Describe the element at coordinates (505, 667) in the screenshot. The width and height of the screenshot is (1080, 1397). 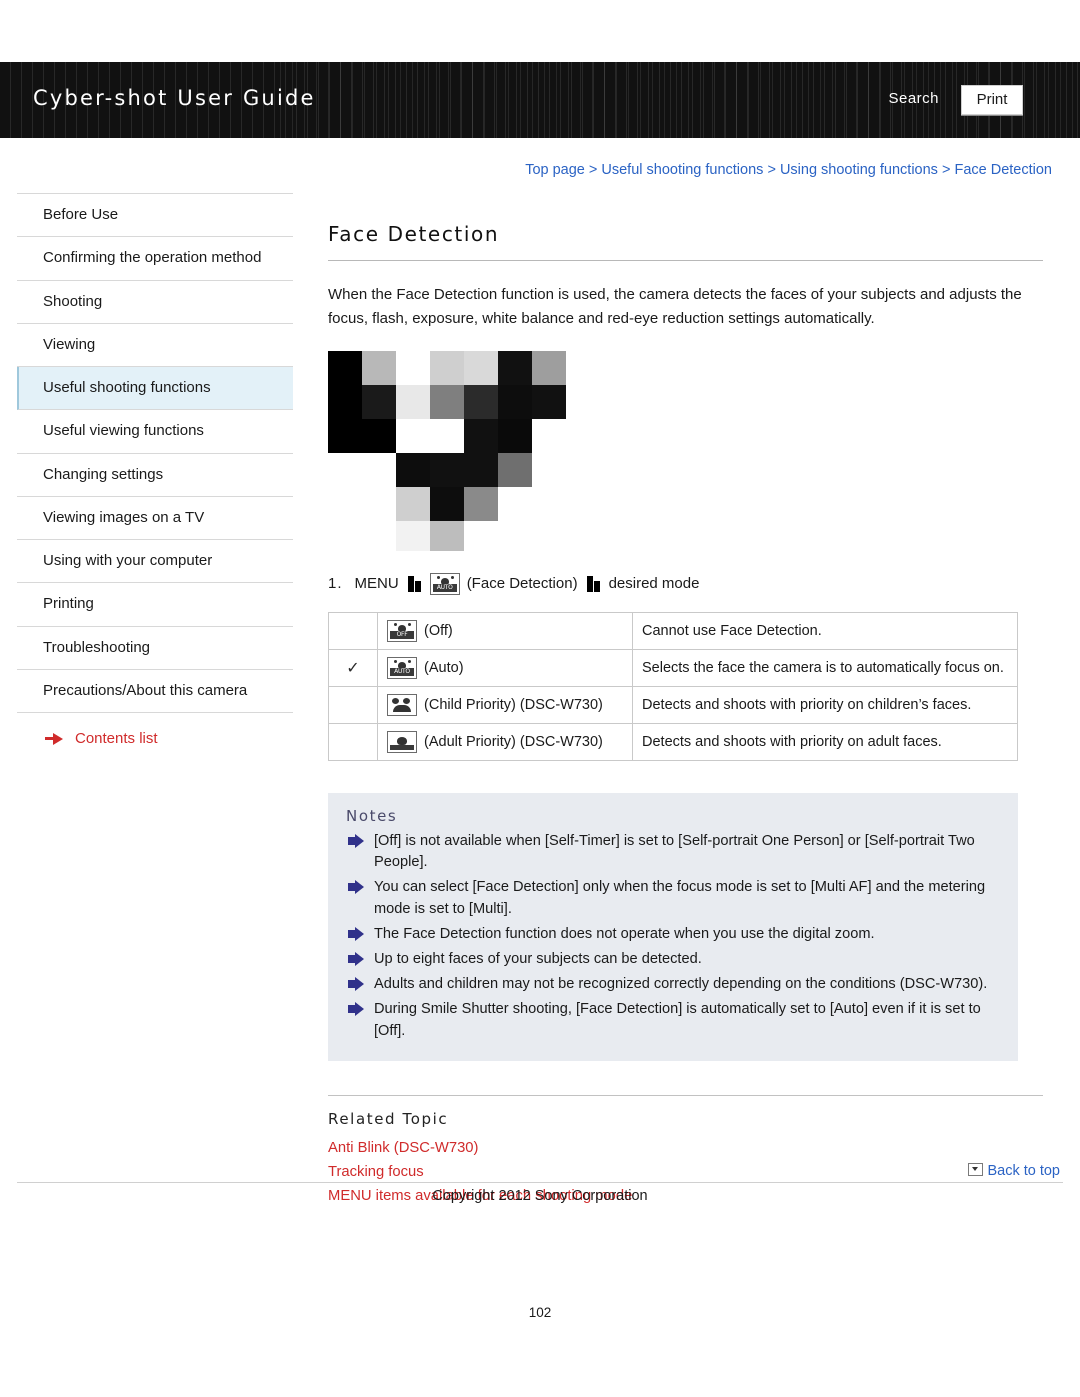
I see `row-icon-cell: AUTO (Auto)` at that location.